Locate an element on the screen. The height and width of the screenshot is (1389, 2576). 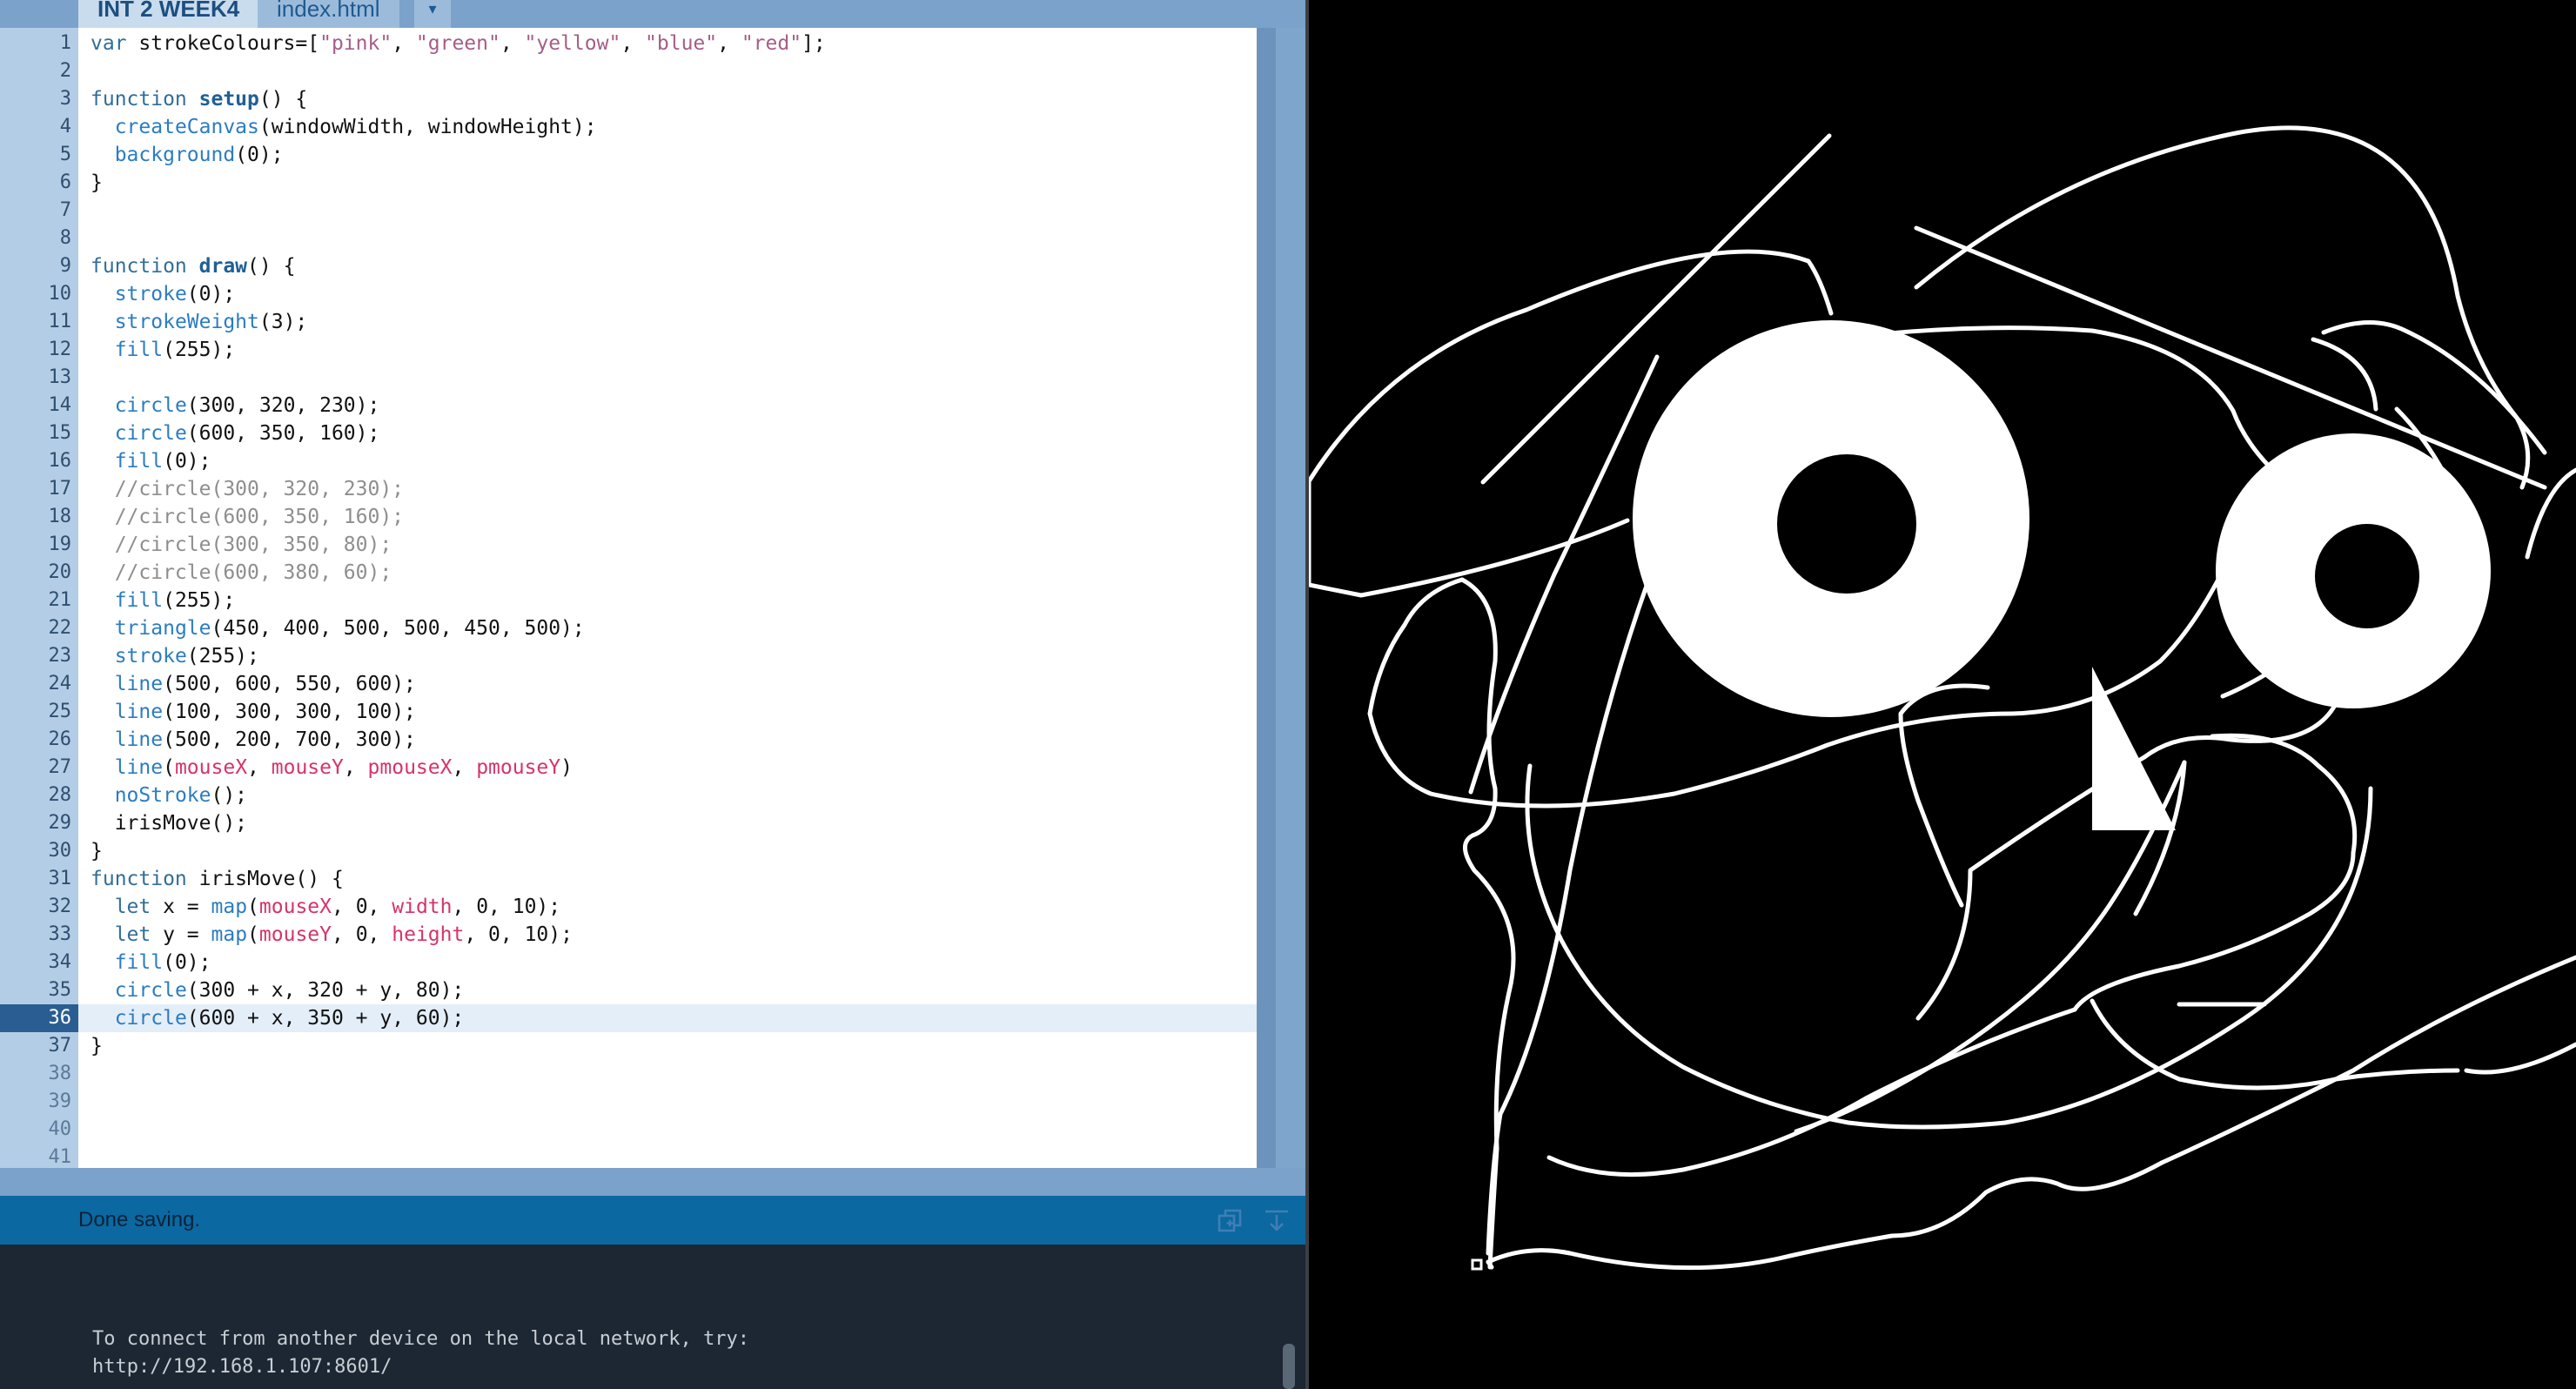
right-iris is located at coordinates (2367, 576).